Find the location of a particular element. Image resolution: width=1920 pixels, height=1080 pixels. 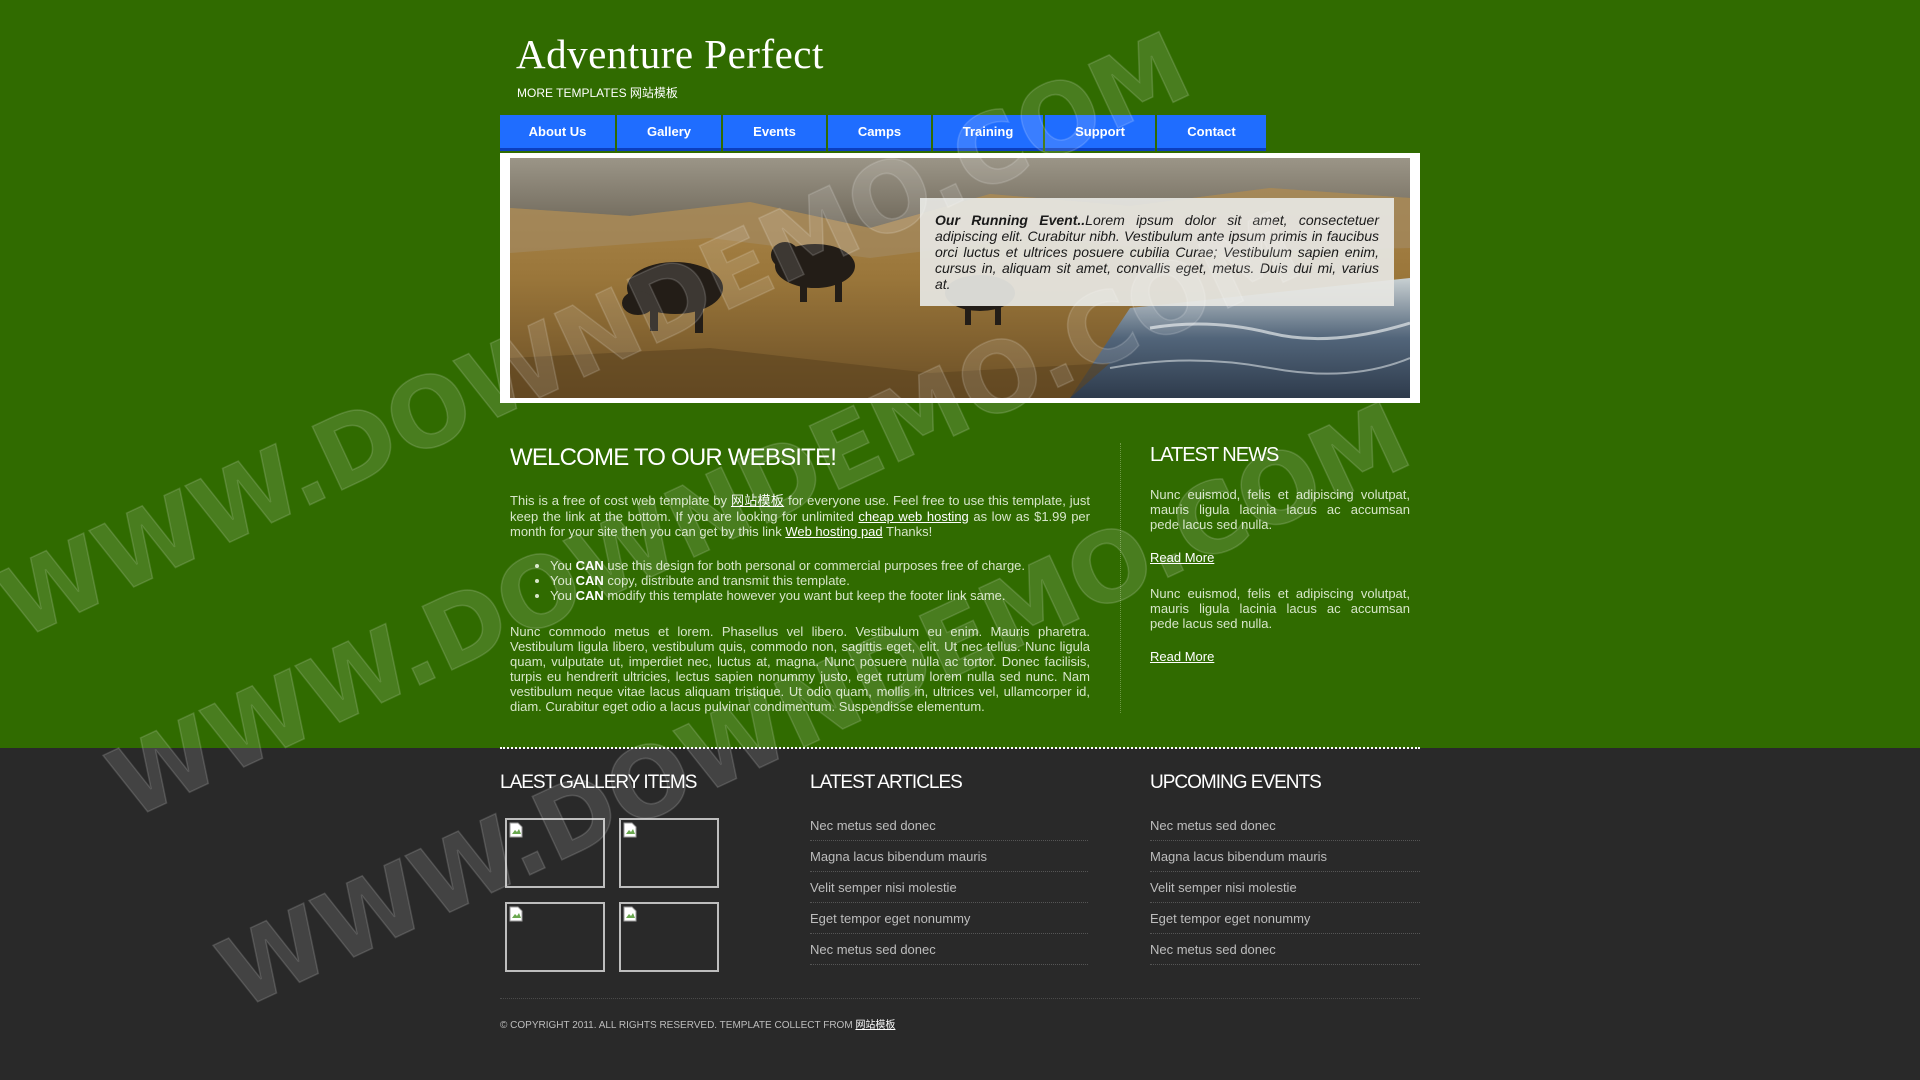

article-link: Velit semper nisi molestie is located at coordinates (949, 887).